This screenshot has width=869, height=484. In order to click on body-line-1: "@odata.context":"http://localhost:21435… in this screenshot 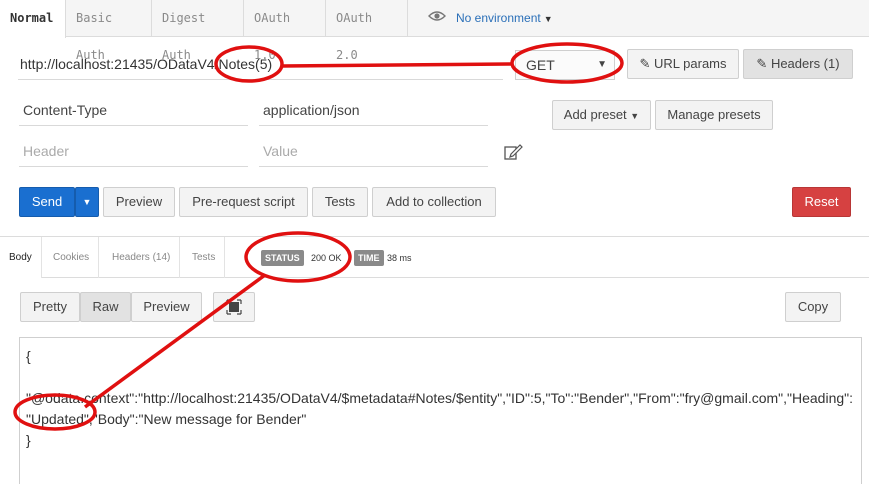, I will do `click(439, 398)`.